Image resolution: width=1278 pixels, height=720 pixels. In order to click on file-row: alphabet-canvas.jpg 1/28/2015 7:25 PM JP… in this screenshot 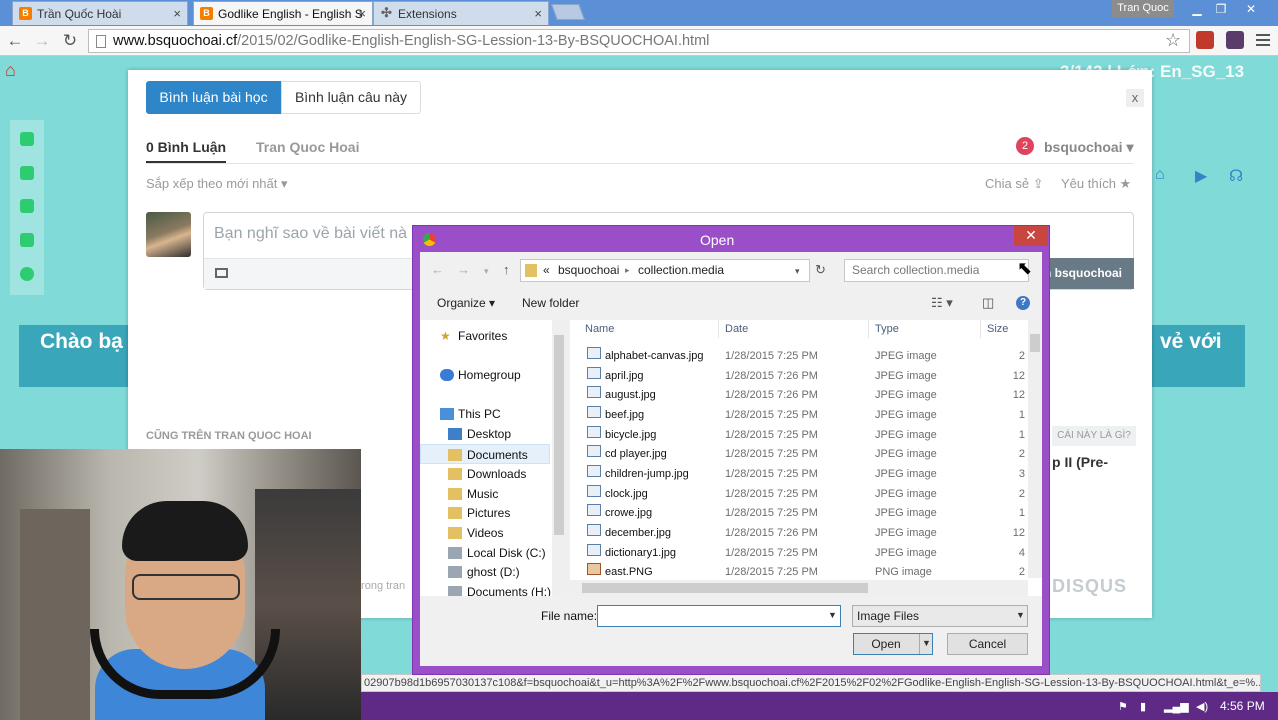, I will do `click(805, 356)`.